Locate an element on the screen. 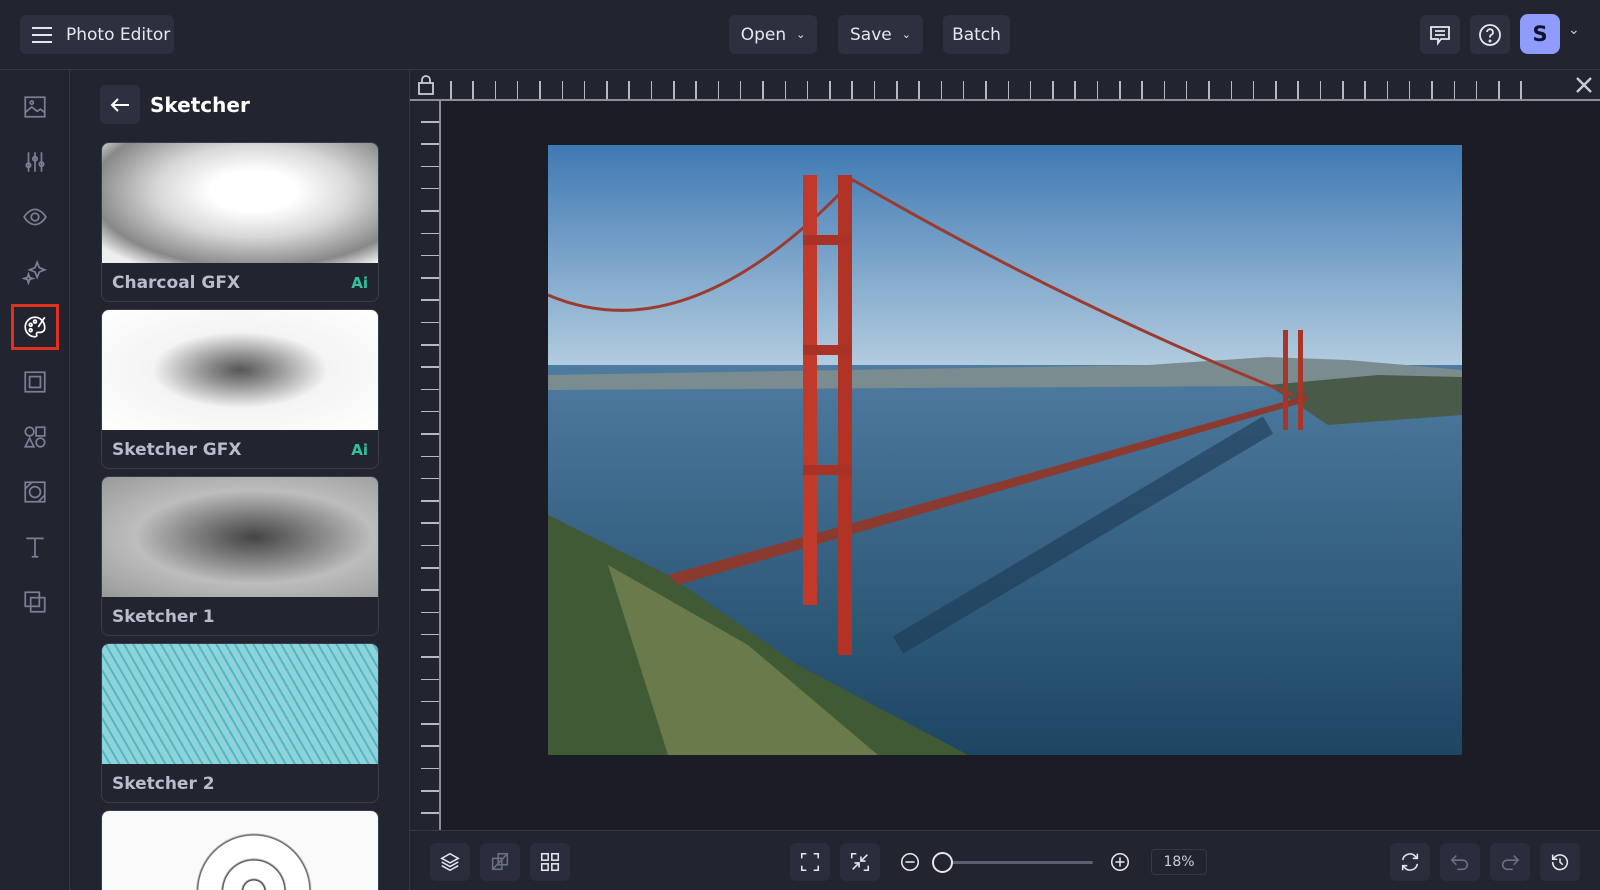  close-icon is located at coordinates (1584, 85).